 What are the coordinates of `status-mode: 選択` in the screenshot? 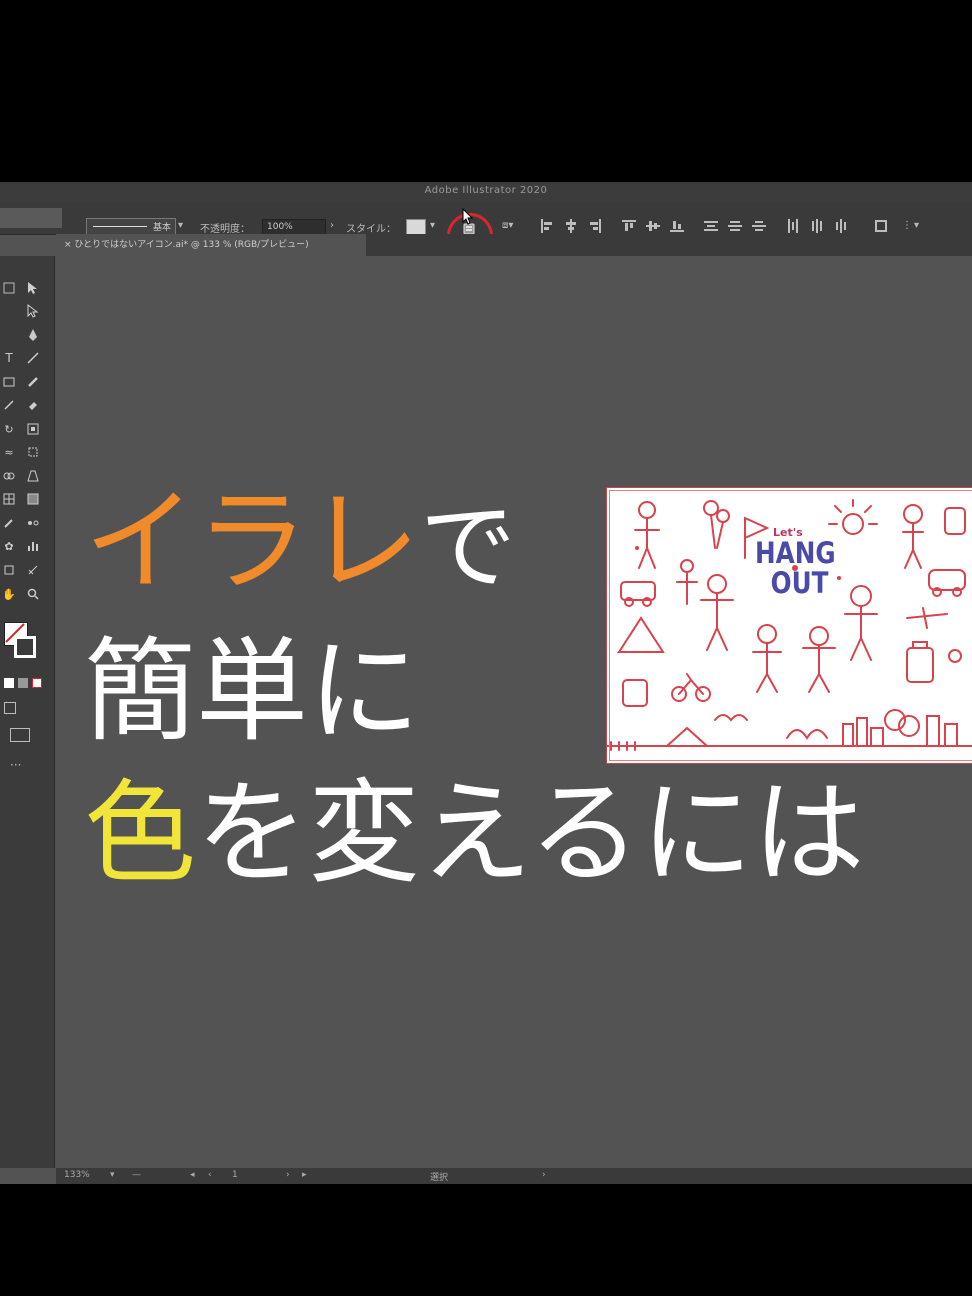 It's located at (439, 1178).